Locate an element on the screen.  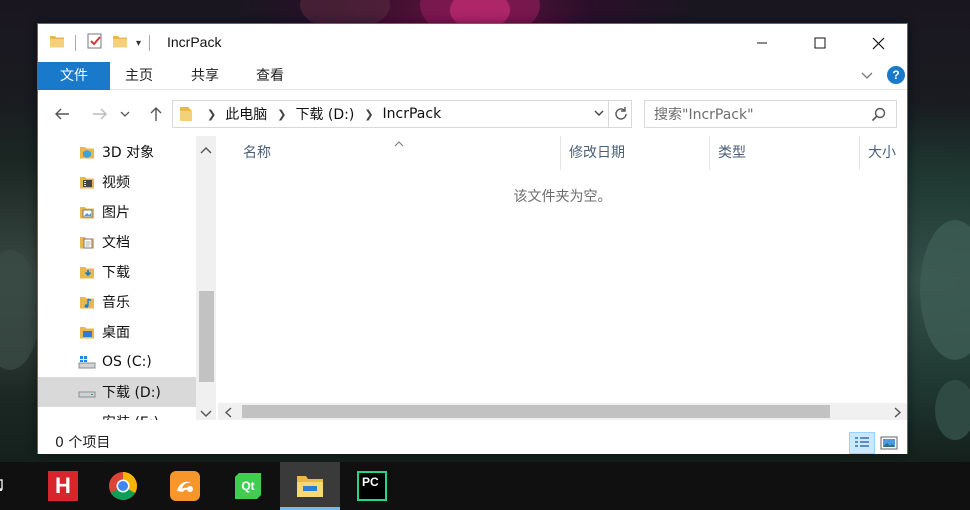
address-dropdown-icon is located at coordinates (599, 115).